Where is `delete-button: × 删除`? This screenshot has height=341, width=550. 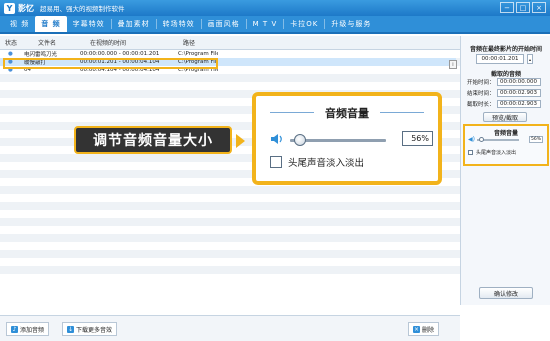
delete-button: × 删除 is located at coordinates (424, 329).